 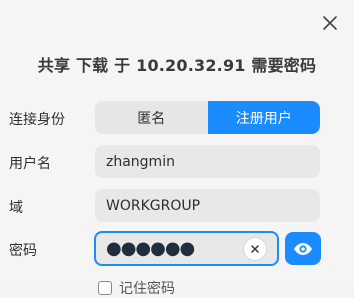 I want to click on username-value: zhangmin, so click(x=140, y=161).